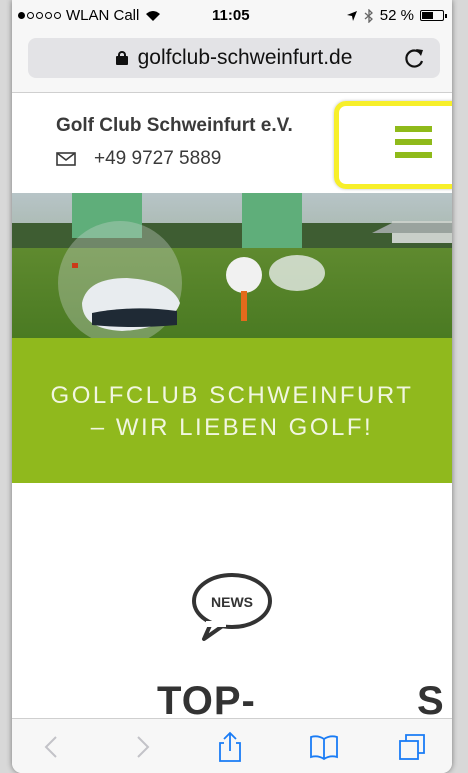 This screenshot has height=773, width=468. Describe the element at coordinates (351, 15) in the screenshot. I see `location-arrow-icon` at that location.